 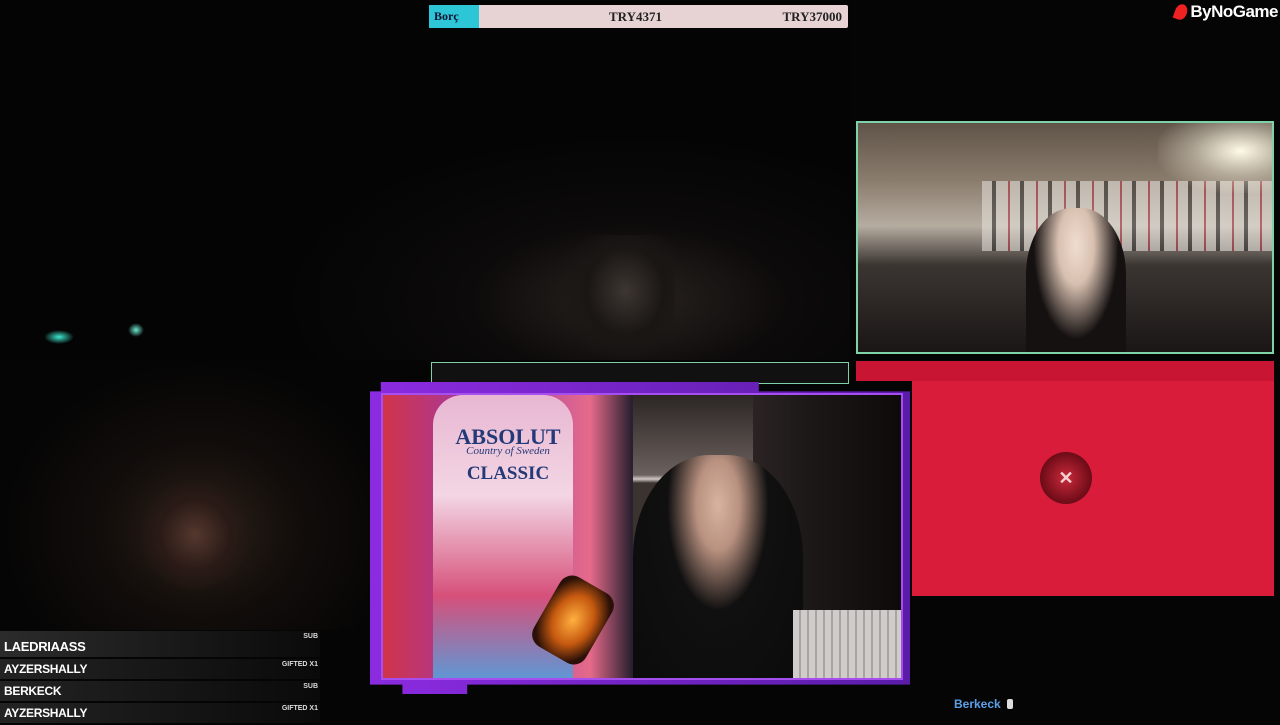 What do you see at coordinates (33, 691) in the screenshot?
I see `sub-feed-username: BERKECK` at bounding box center [33, 691].